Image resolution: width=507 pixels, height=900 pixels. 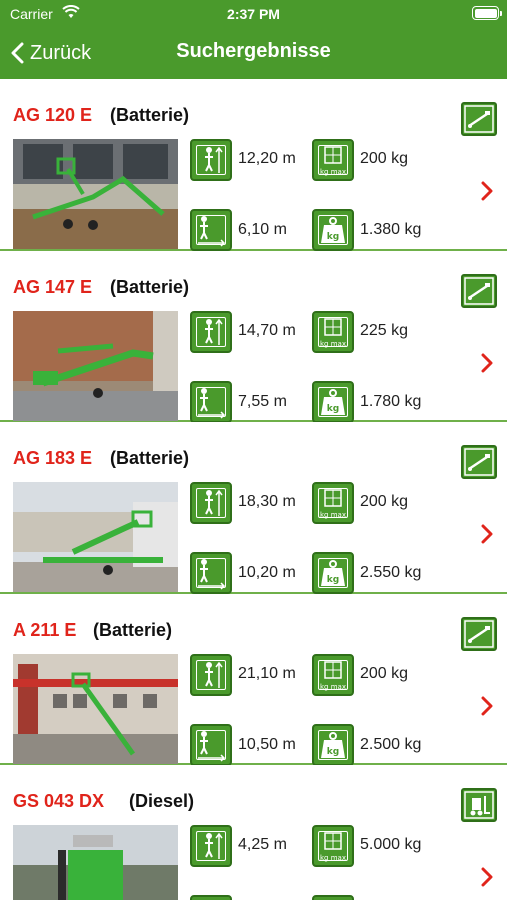 I want to click on power-type: (Diesel), so click(x=162, y=801).